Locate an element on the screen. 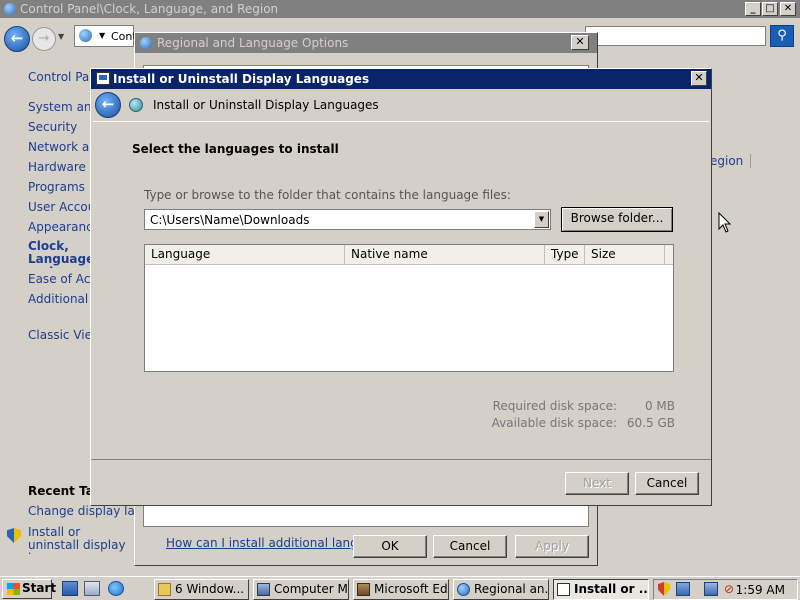 The width and height of the screenshot is (800, 600). sidebar-item-additional-options: Additional Options is located at coordinates (59, 299).